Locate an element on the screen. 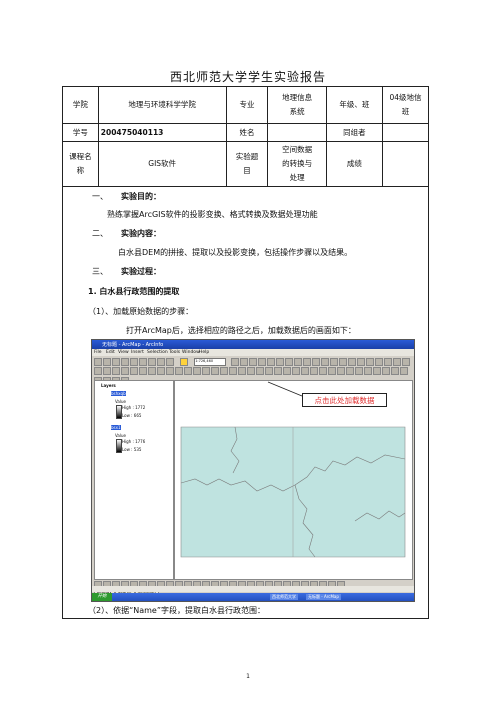 The image size is (496, 702). section-2-title: 实验内容： is located at coordinates (141, 233).